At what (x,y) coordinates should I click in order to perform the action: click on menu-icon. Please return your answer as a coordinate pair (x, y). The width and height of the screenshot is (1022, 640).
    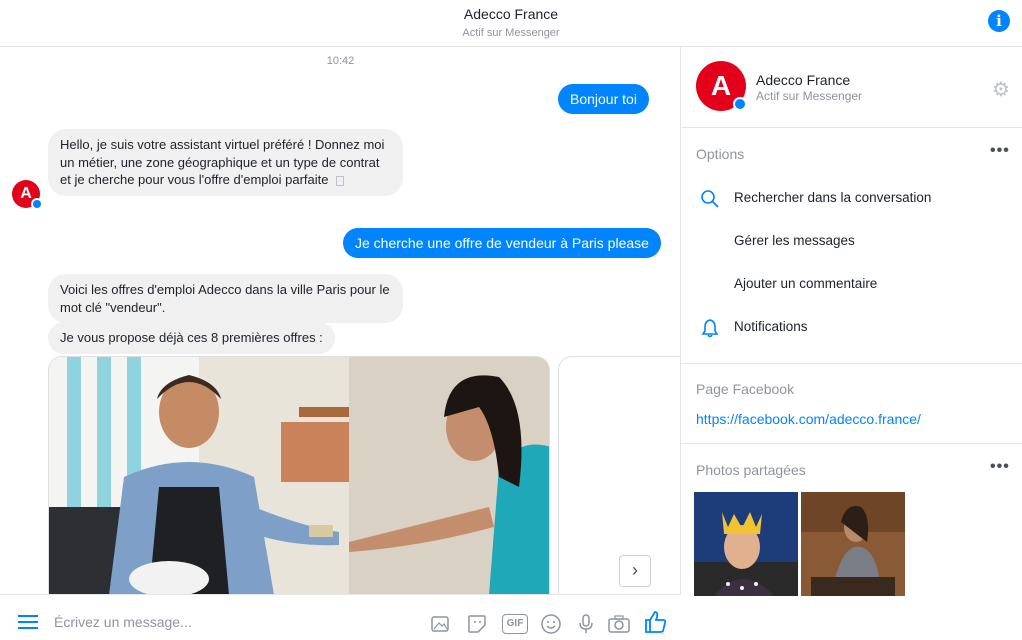
    Looking at the image, I should click on (28, 622).